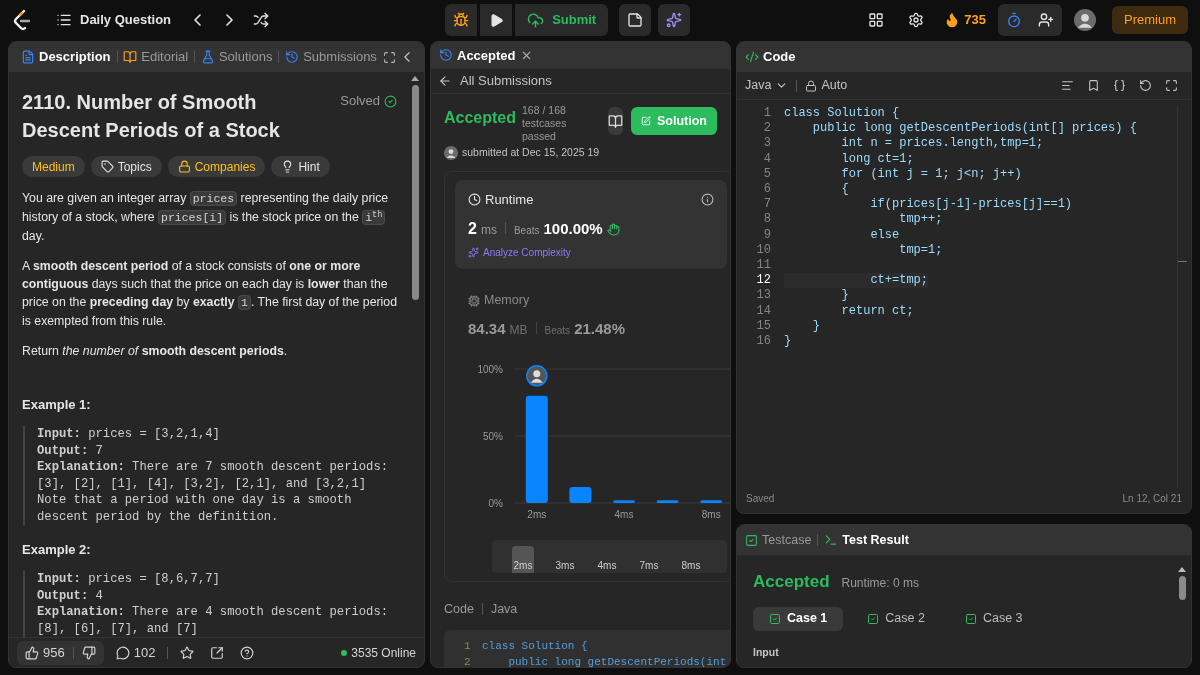 This screenshot has height=675, width=1200. What do you see at coordinates (135, 652) in the screenshot?
I see `comments-button: 102` at bounding box center [135, 652].